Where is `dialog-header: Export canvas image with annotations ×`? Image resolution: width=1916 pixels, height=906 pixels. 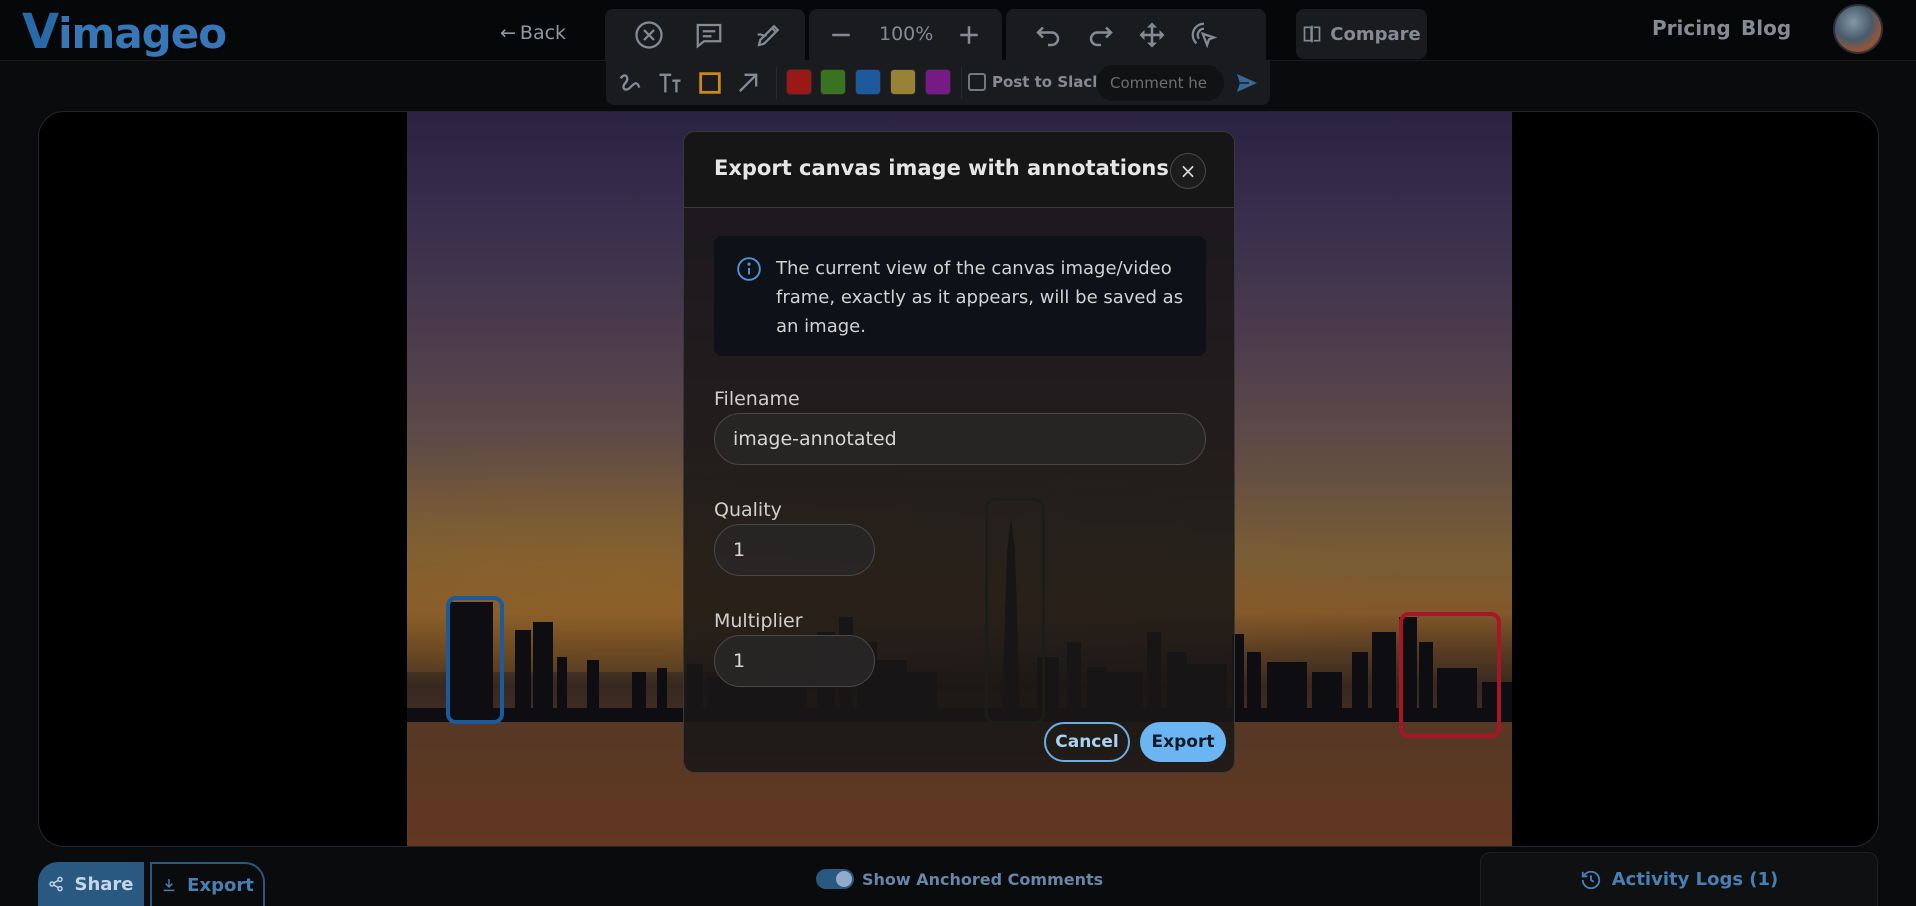
dialog-header: Export canvas image with annotations × is located at coordinates (959, 170).